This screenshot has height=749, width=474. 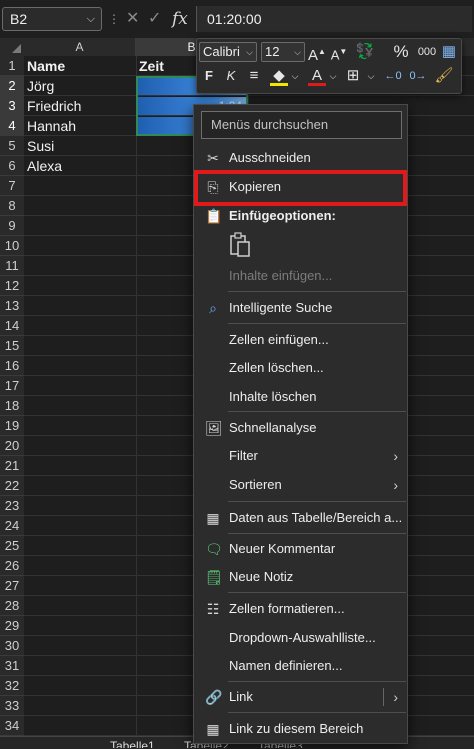 What do you see at coordinates (80, 47) in the screenshot?
I see `column-header-a: A` at bounding box center [80, 47].